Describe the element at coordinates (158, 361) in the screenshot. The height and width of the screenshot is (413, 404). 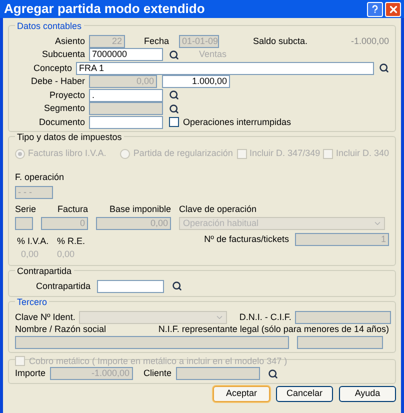
I see `field-label: Cobro metálico ( Importe en metálico a incluir en el modelo 347 )` at that location.